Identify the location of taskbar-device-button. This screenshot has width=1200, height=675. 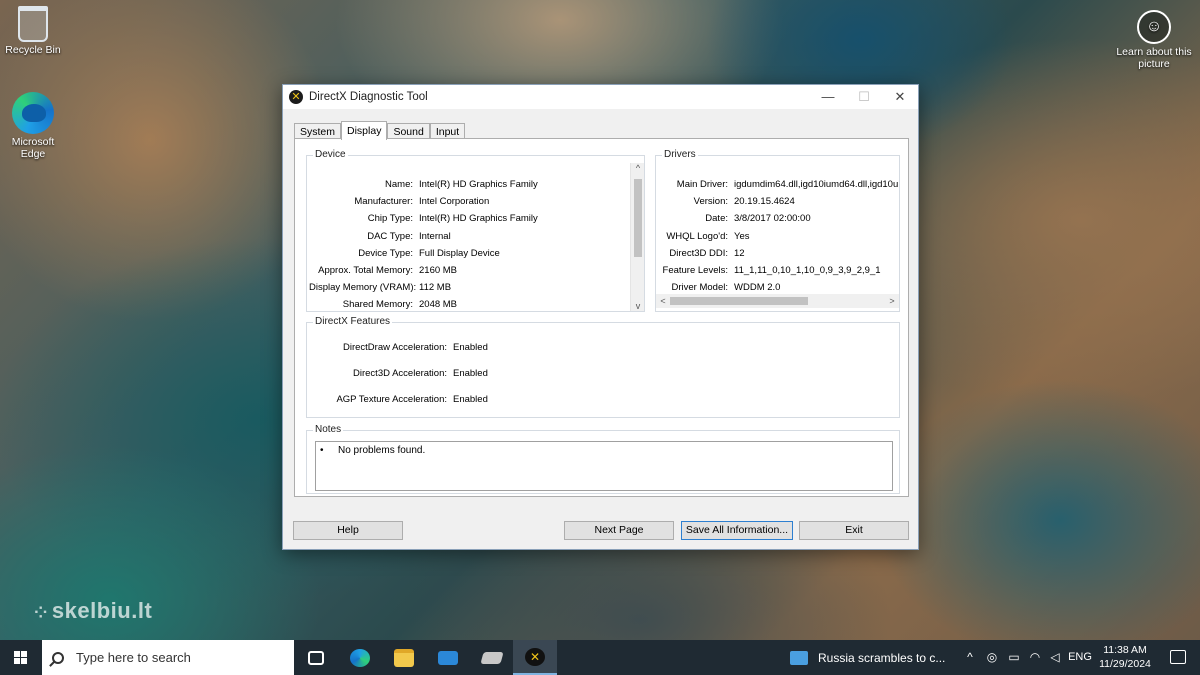
(492, 657).